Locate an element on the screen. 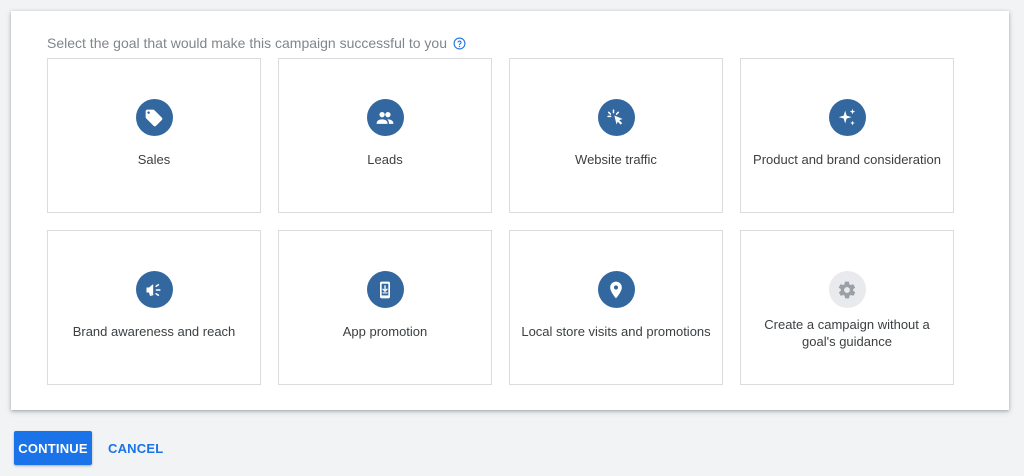  sparkle-icon is located at coordinates (847, 117).